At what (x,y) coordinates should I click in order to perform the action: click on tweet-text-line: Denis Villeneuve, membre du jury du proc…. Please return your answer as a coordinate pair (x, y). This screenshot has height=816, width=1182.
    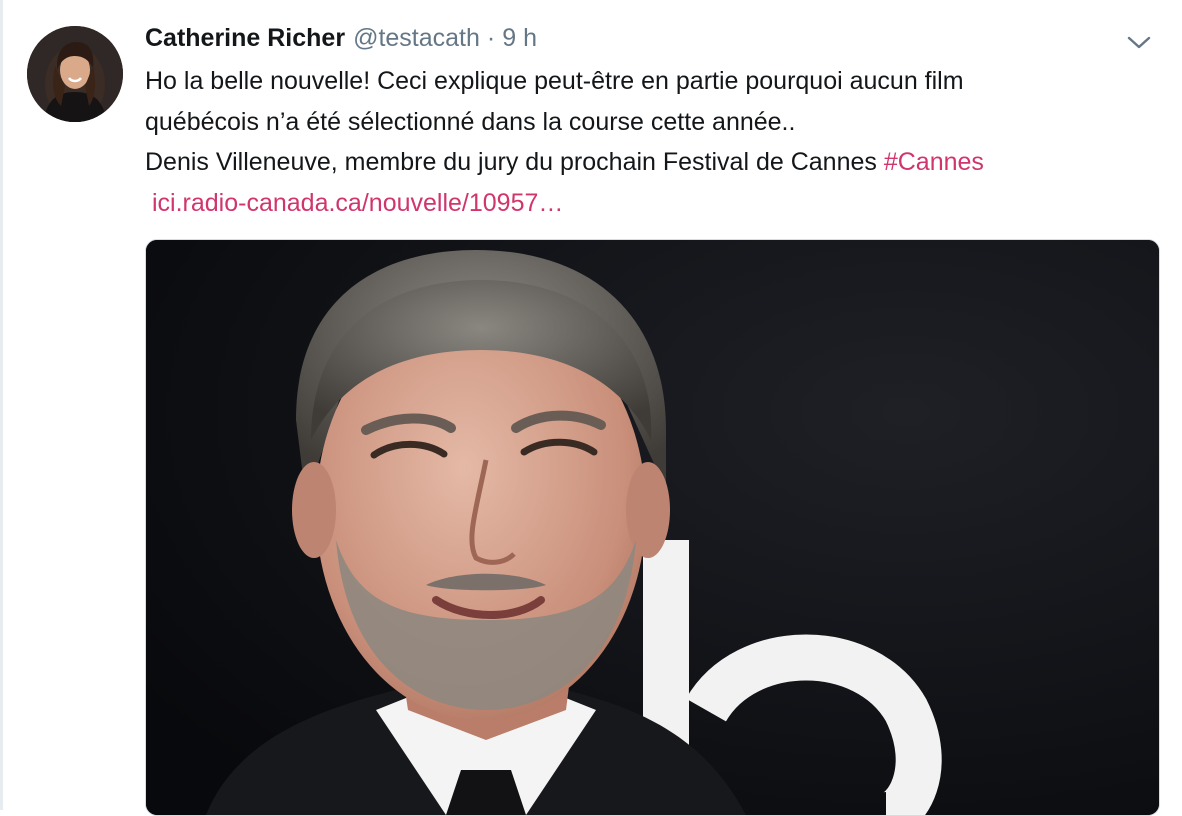
    Looking at the image, I should click on (650, 162).